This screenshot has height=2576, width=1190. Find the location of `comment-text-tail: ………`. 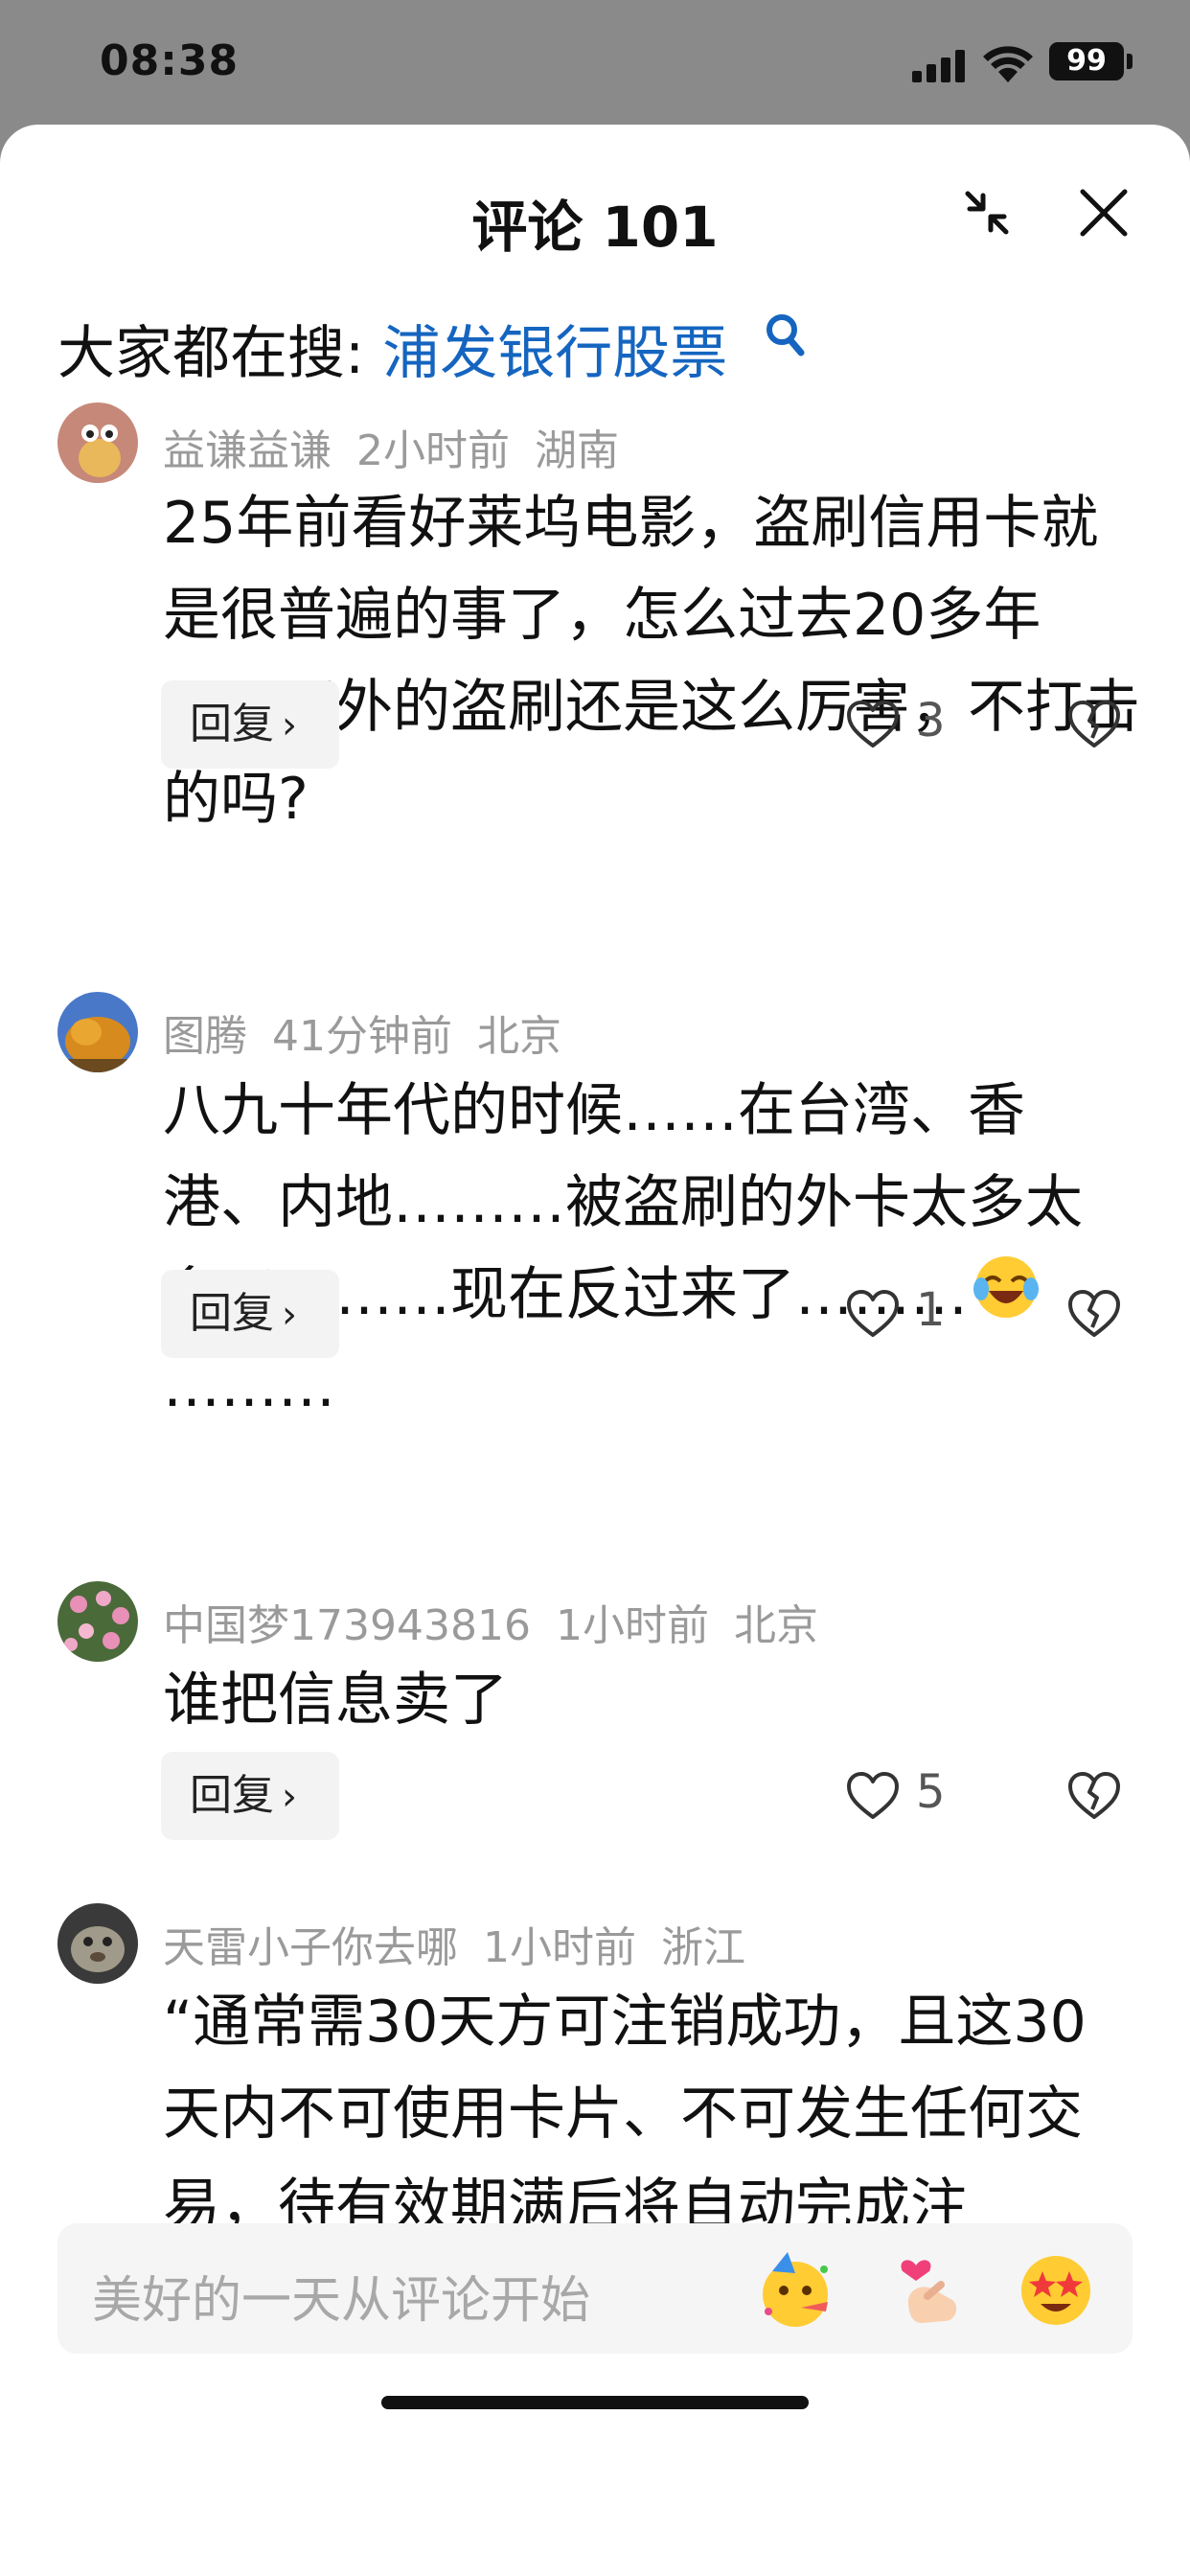

comment-text-tail: ……… is located at coordinates (249, 1387).